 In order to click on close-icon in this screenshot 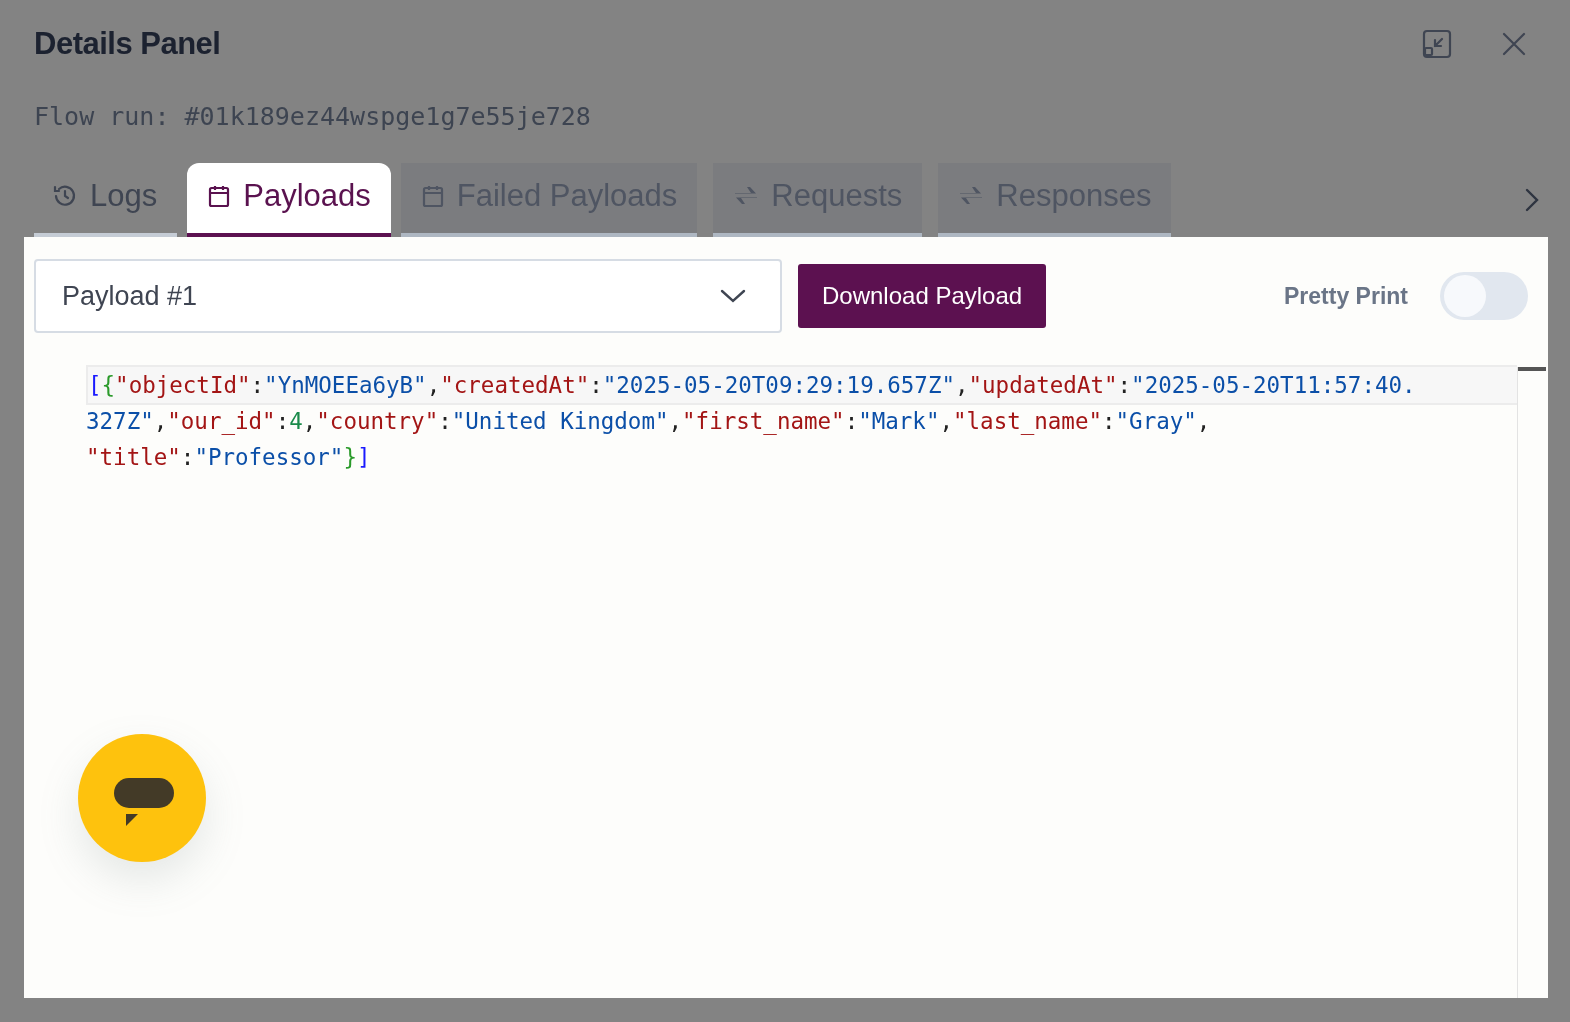, I will do `click(1514, 44)`.